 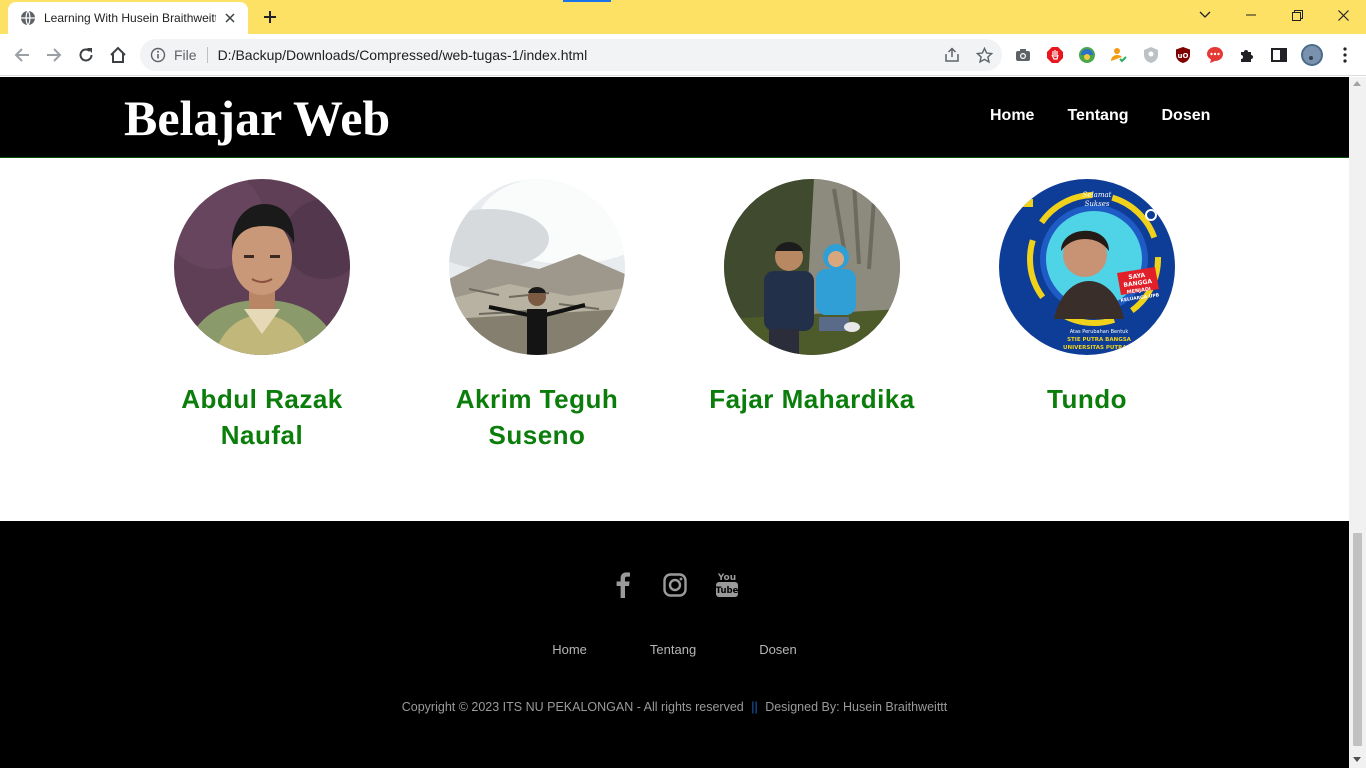 What do you see at coordinates (1087, 55) in the screenshot?
I see `translate-extension-icon` at bounding box center [1087, 55].